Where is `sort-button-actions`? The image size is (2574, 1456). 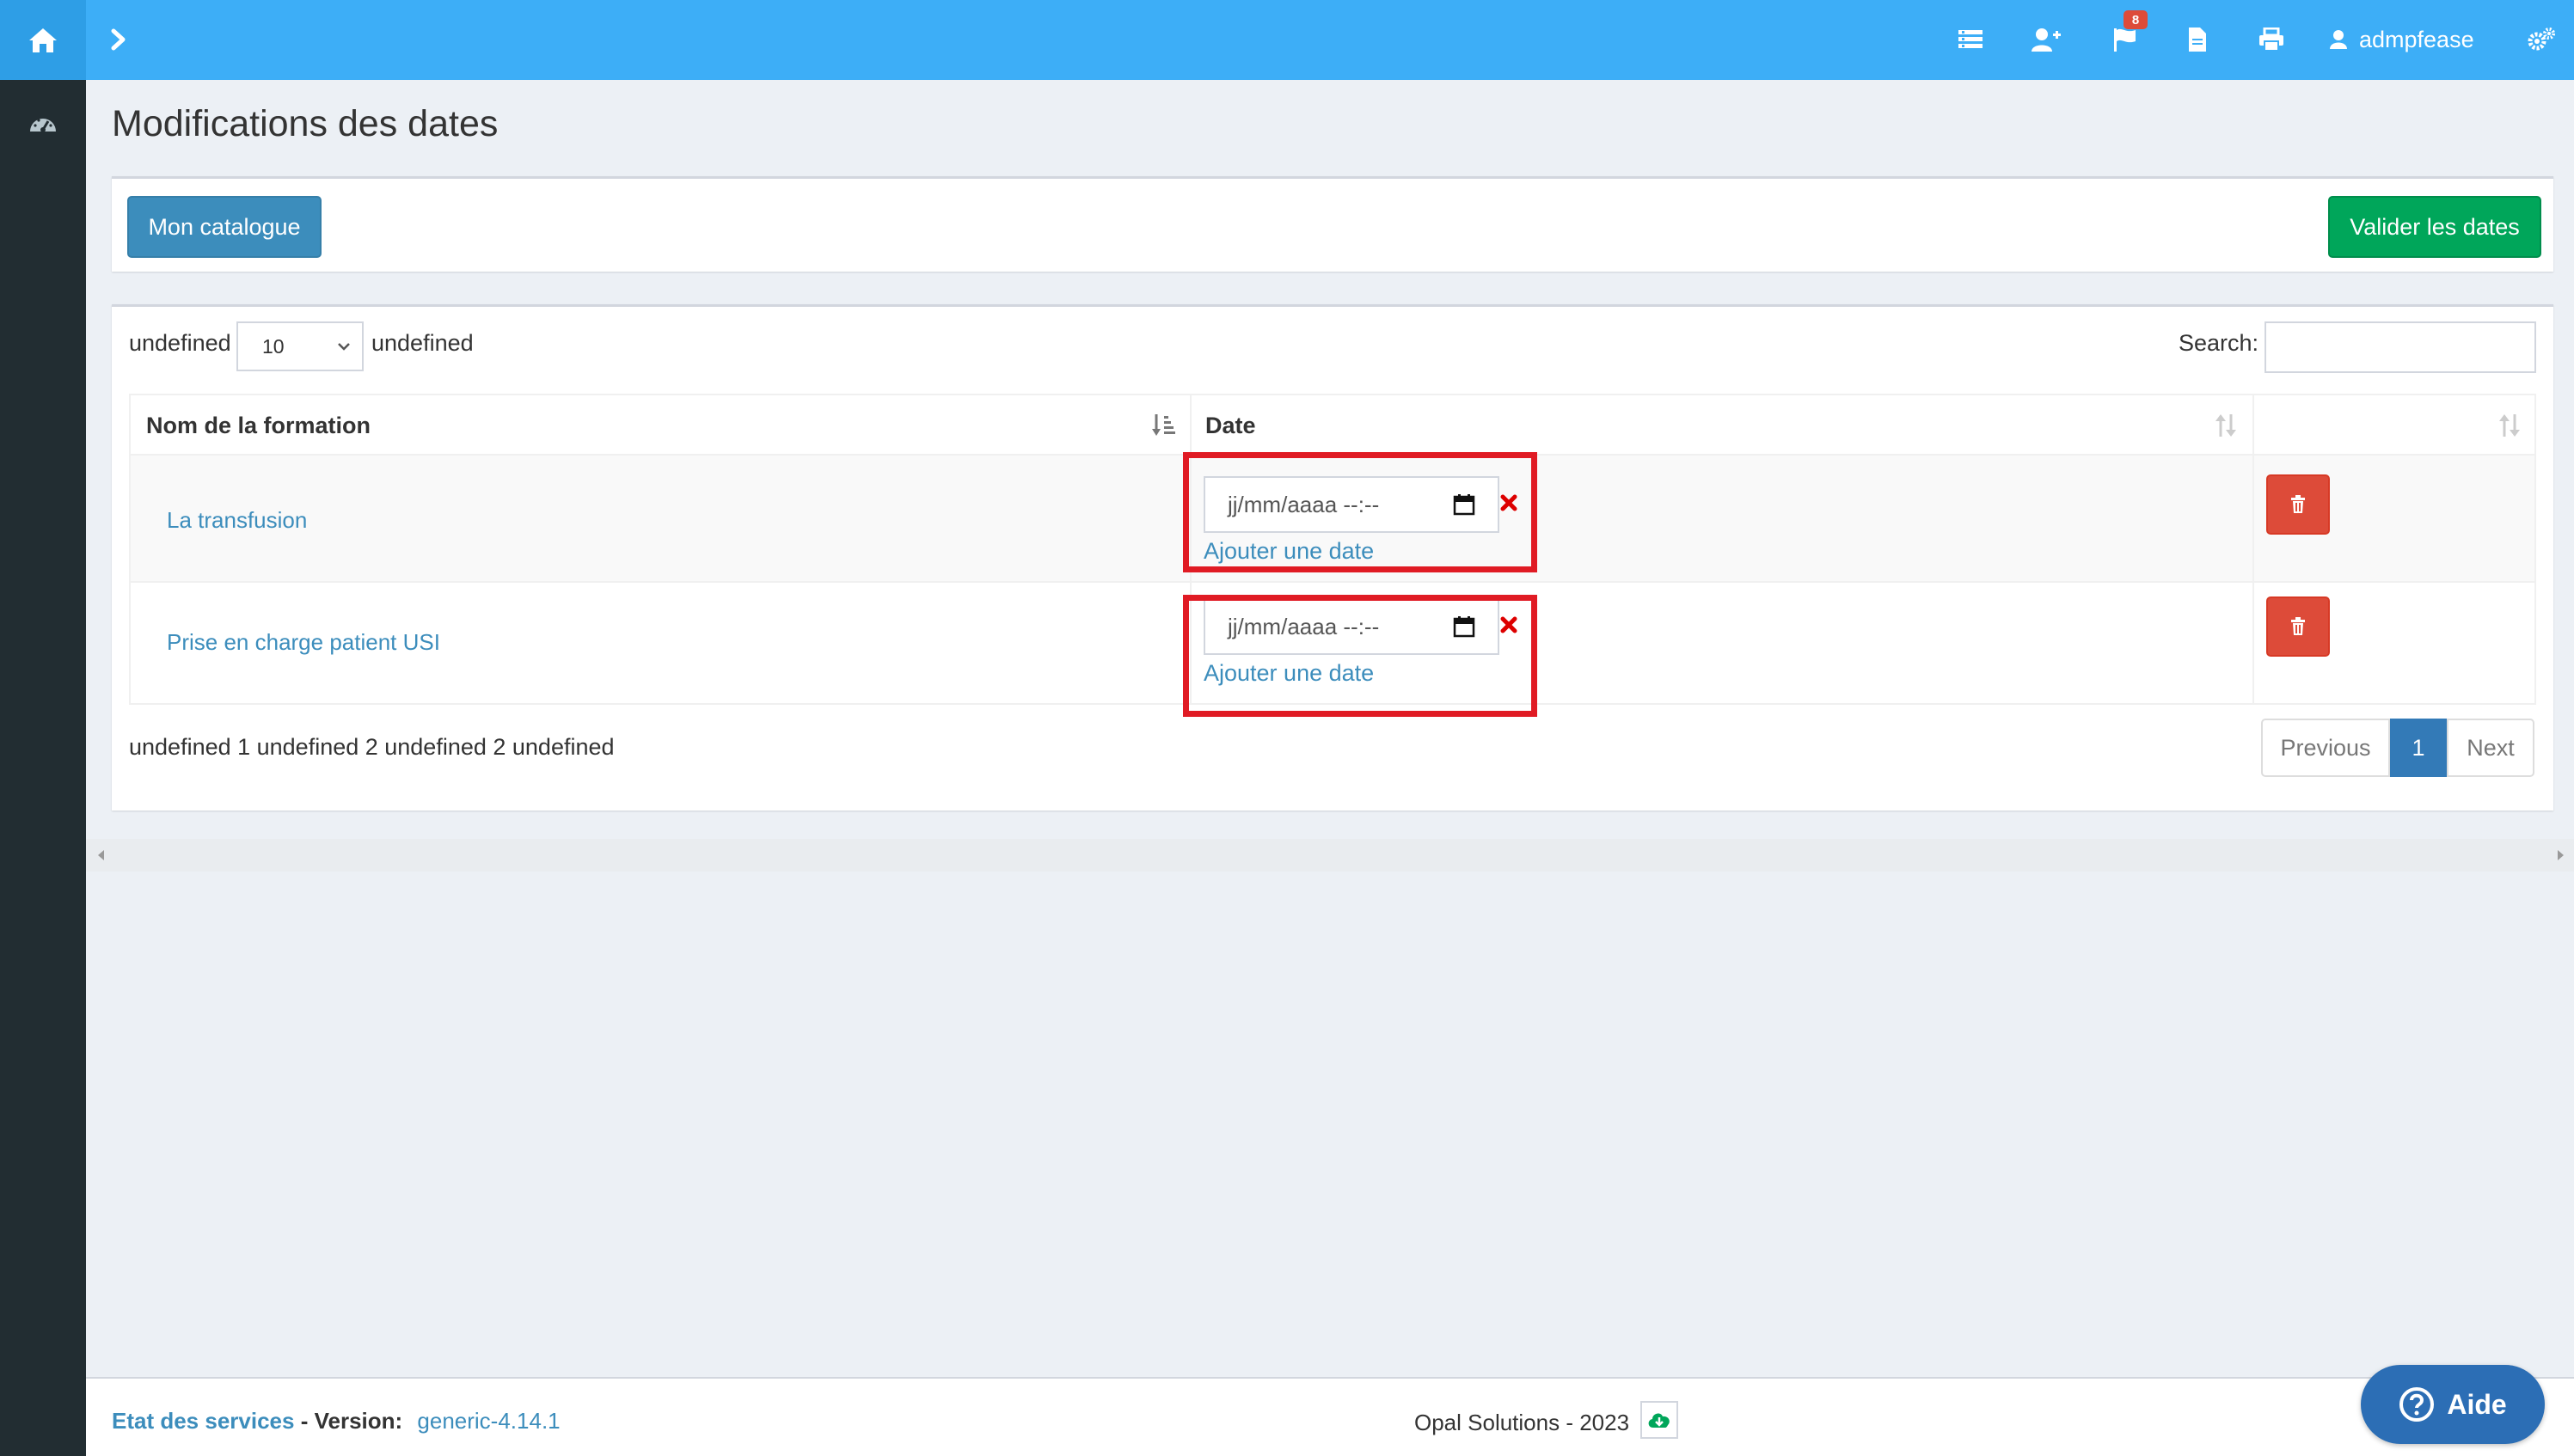 sort-button-actions is located at coordinates (2509, 426).